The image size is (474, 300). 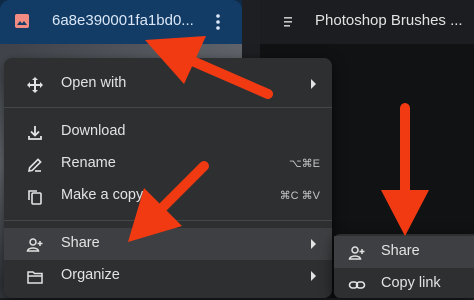 I want to click on menu-item-label: Share, so click(x=80, y=243).